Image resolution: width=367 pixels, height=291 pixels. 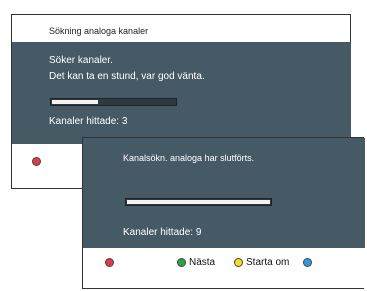 What do you see at coordinates (113, 102) in the screenshot?
I see `scan-progress-bar` at bounding box center [113, 102].